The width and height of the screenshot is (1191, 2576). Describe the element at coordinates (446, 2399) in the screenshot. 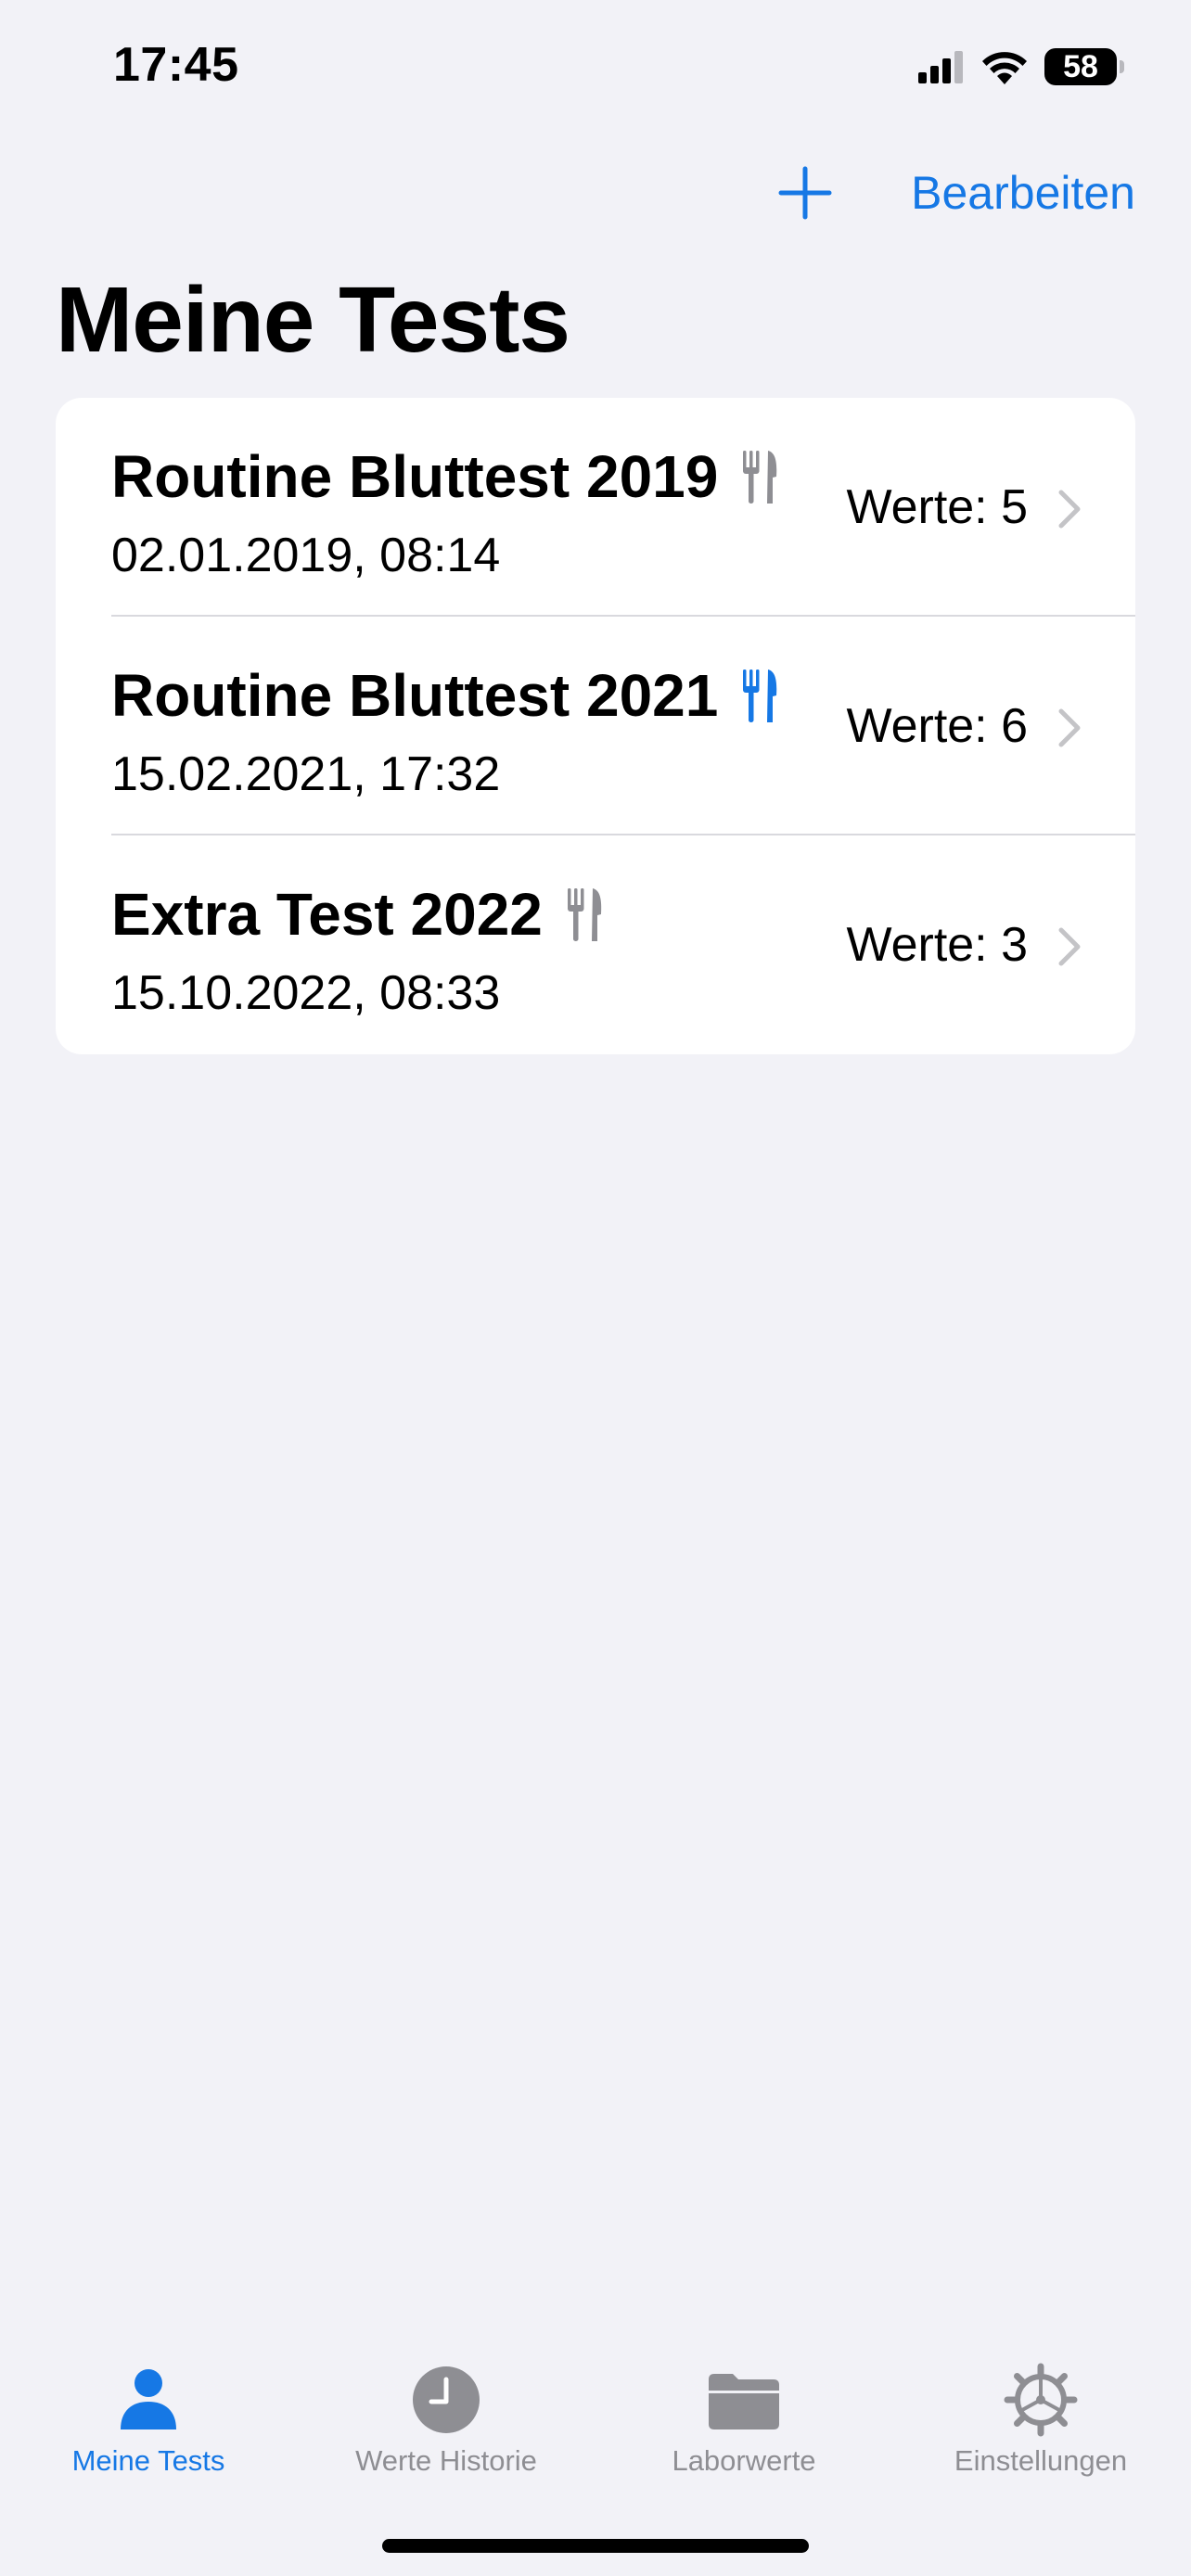

I see `clock-icon` at that location.